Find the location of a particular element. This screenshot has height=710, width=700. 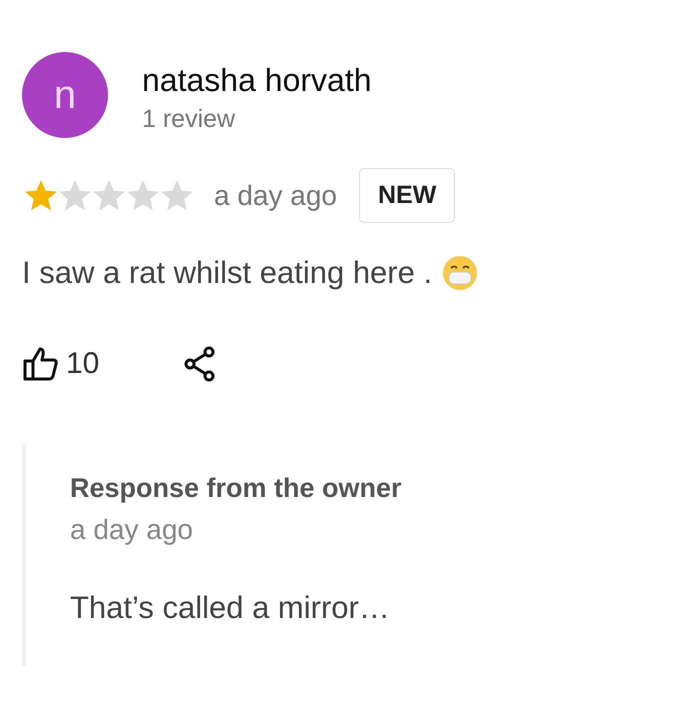

new-badge: NEW is located at coordinates (407, 195).